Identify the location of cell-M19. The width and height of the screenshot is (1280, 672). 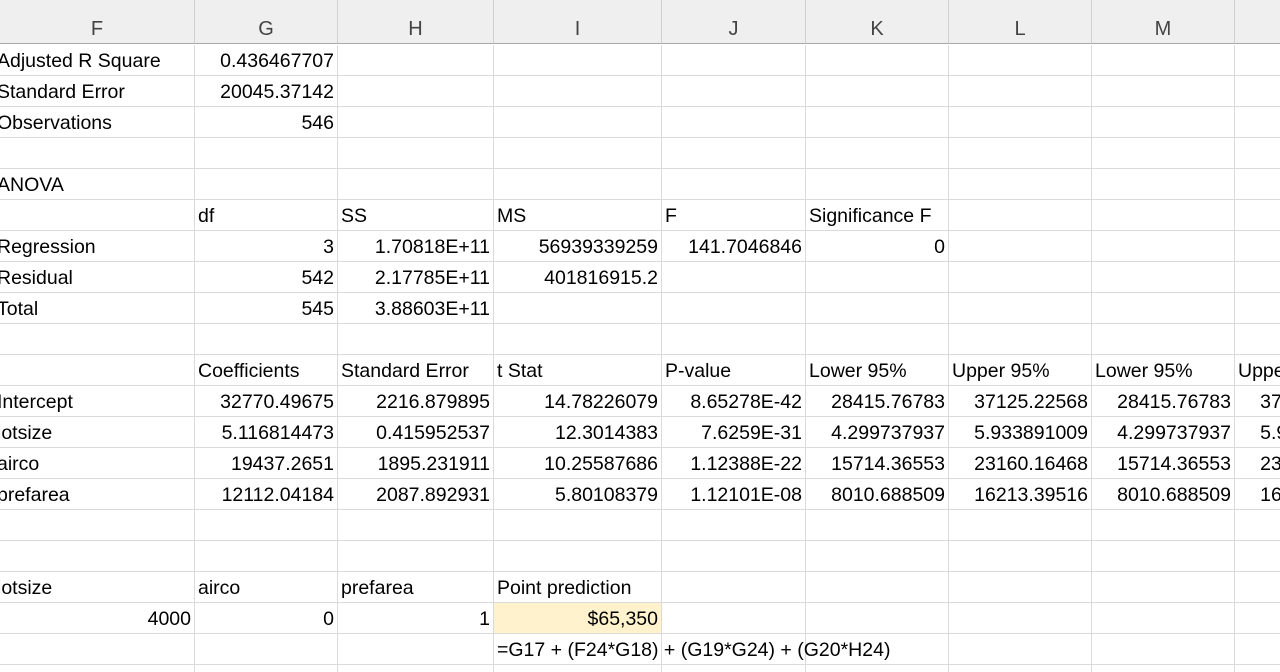
(1163, 587).